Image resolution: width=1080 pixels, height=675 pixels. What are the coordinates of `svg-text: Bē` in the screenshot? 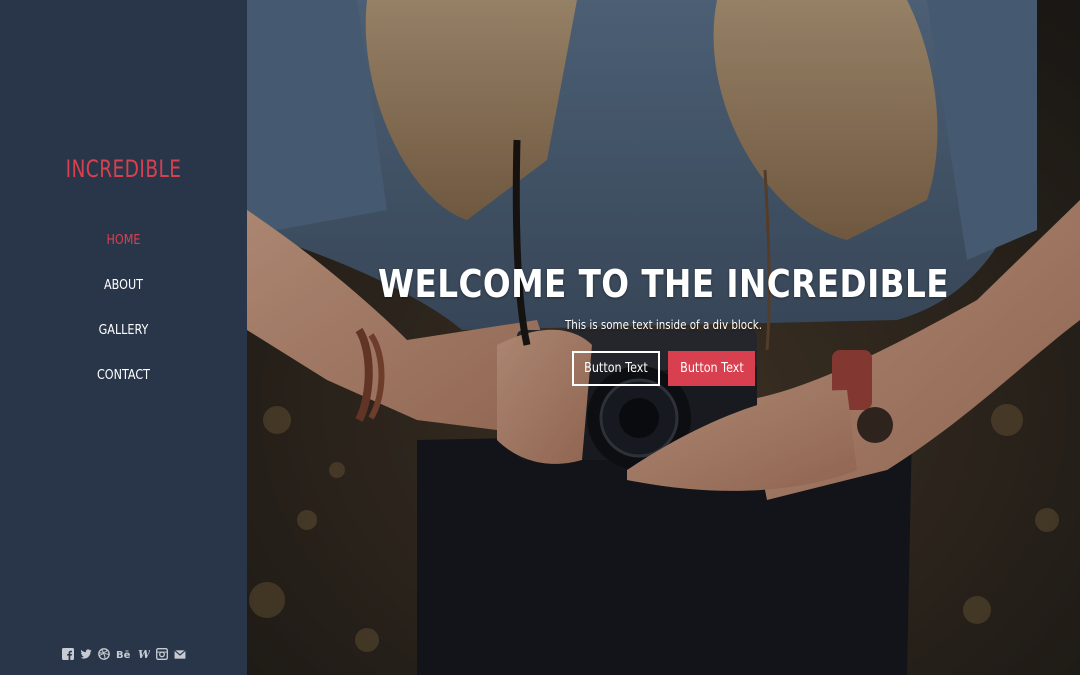 It's located at (123, 655).